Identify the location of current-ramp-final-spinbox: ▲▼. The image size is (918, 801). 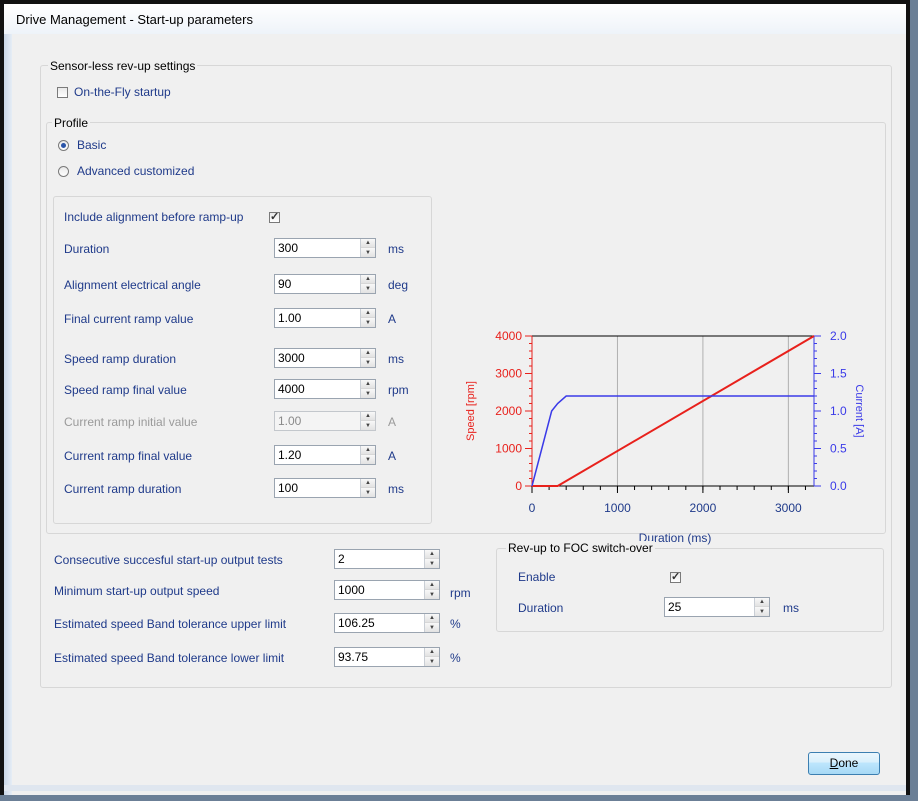
(325, 455).